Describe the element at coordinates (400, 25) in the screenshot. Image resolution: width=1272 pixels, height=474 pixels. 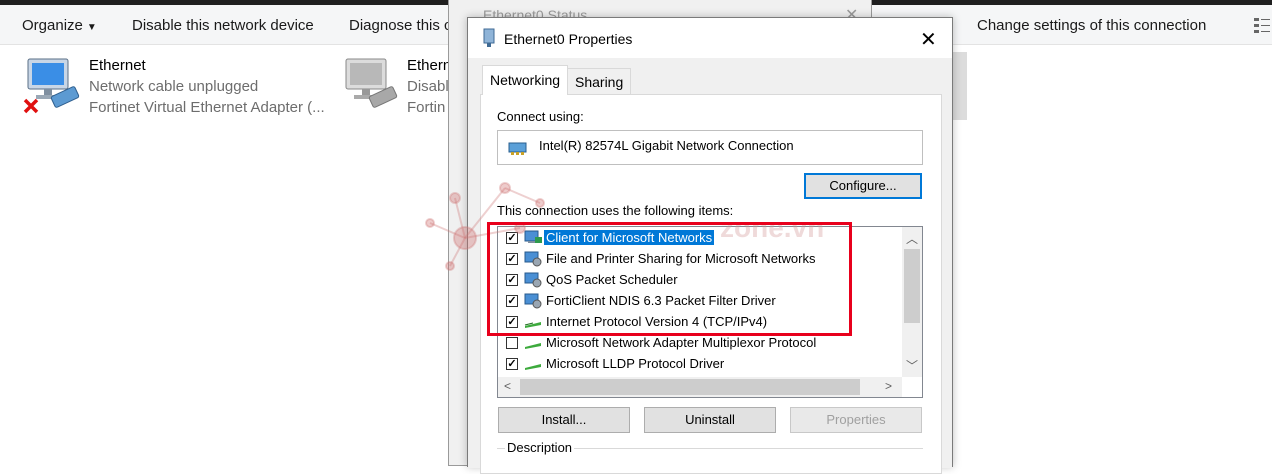
I see `diagnose-connection-button: Diagnose this c` at that location.